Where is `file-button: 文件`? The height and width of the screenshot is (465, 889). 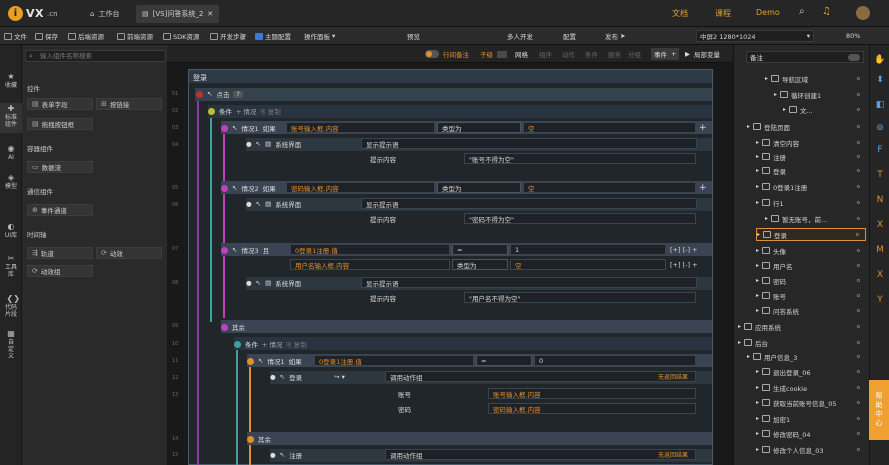 file-button: 文件 is located at coordinates (15, 36).